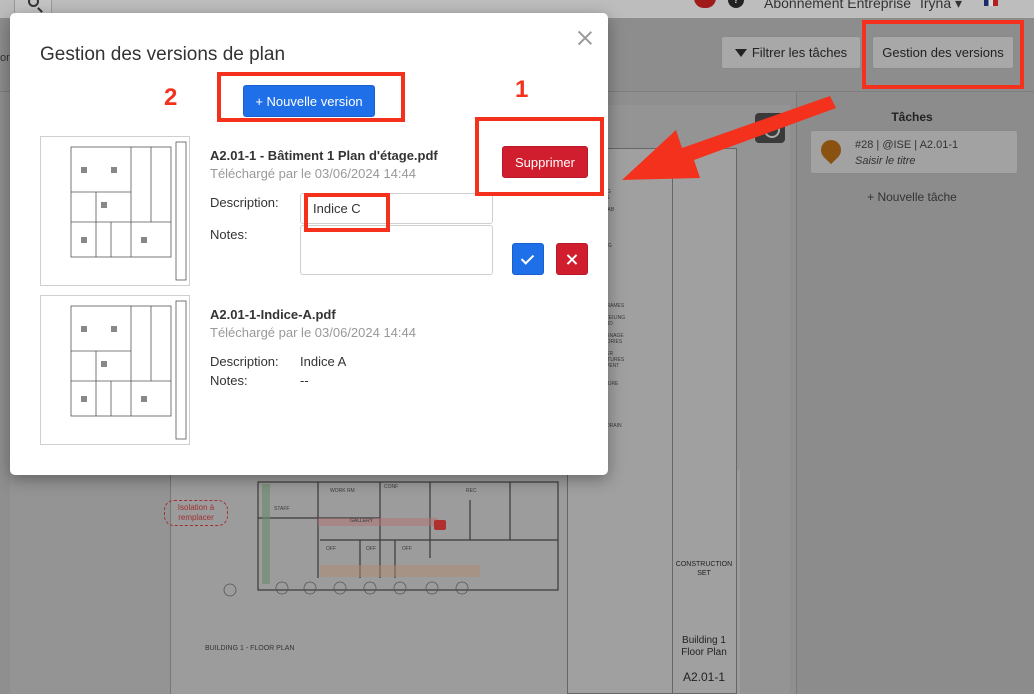  I want to click on modal-title: Gestion des versions de plan, so click(163, 54).